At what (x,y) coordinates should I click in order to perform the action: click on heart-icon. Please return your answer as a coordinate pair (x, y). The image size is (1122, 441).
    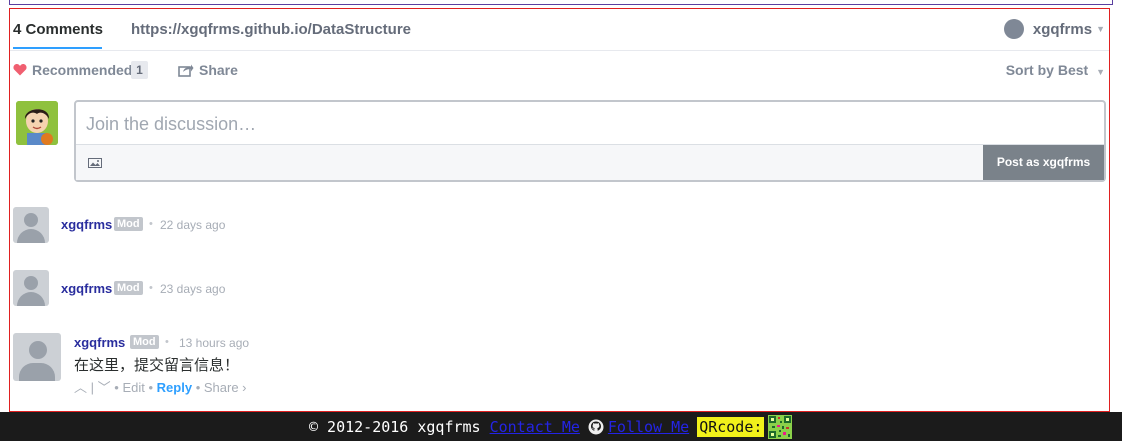
    Looking at the image, I should click on (20, 69).